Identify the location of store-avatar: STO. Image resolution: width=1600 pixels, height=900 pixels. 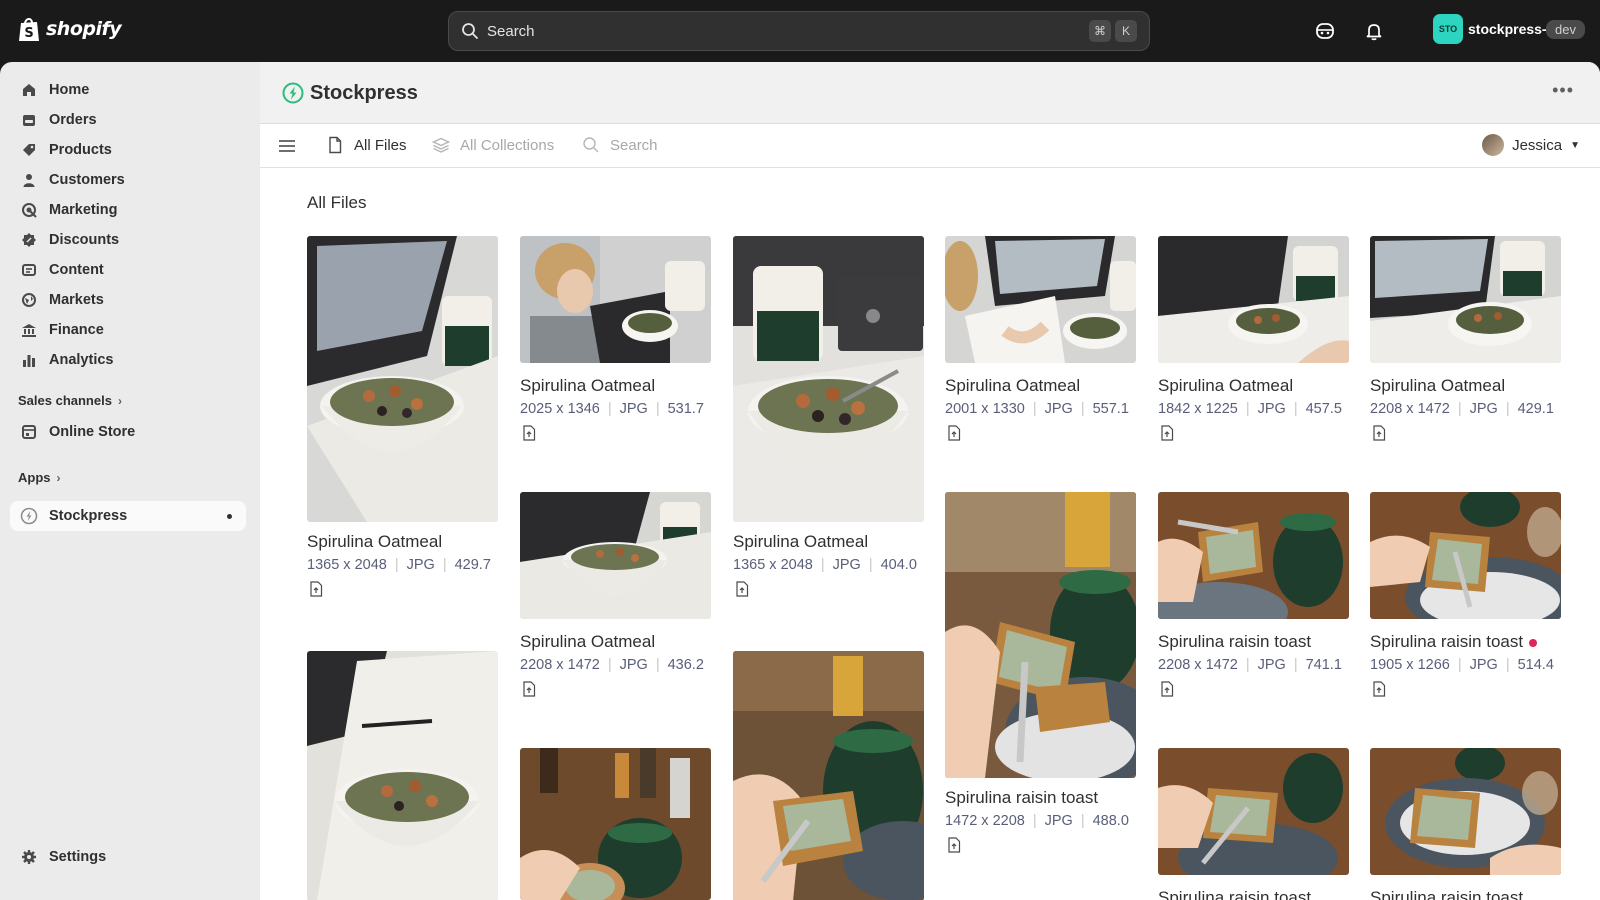
(1448, 29).